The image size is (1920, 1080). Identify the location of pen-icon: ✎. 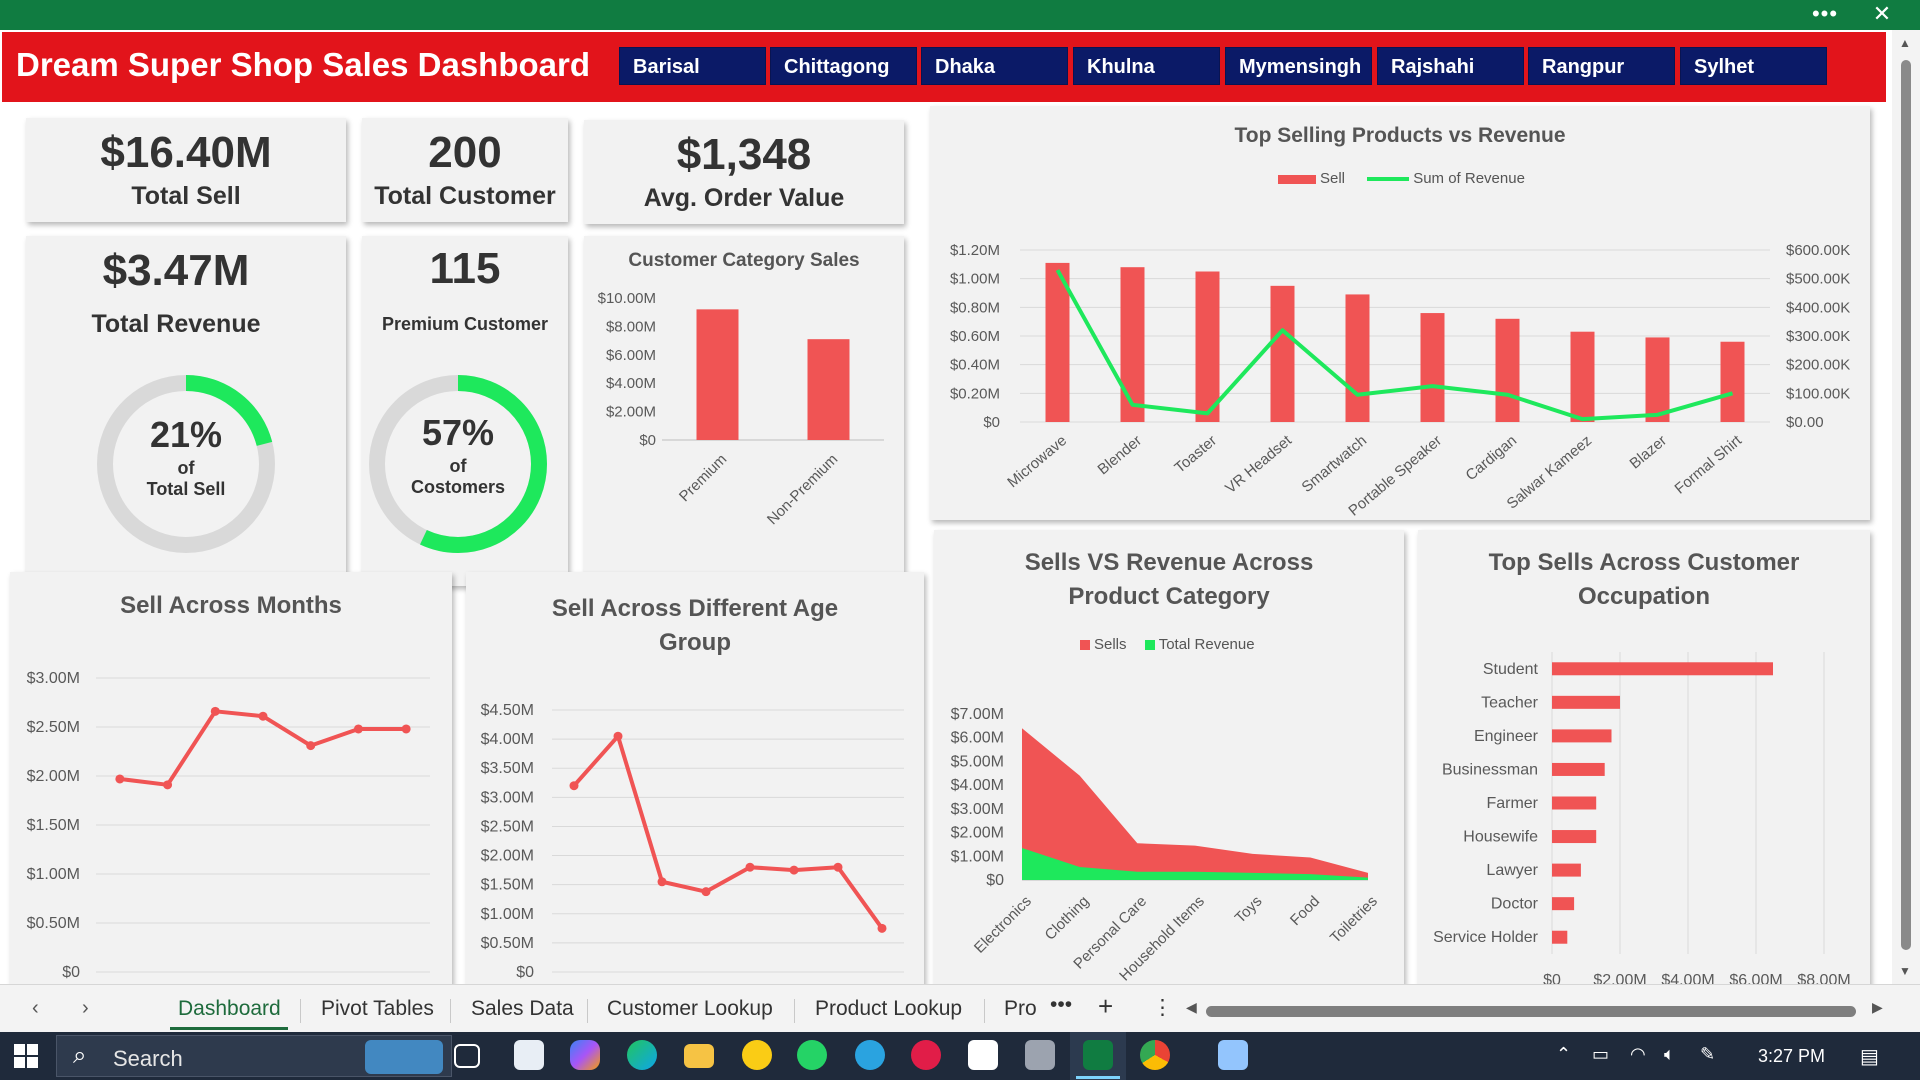
(1707, 1054).